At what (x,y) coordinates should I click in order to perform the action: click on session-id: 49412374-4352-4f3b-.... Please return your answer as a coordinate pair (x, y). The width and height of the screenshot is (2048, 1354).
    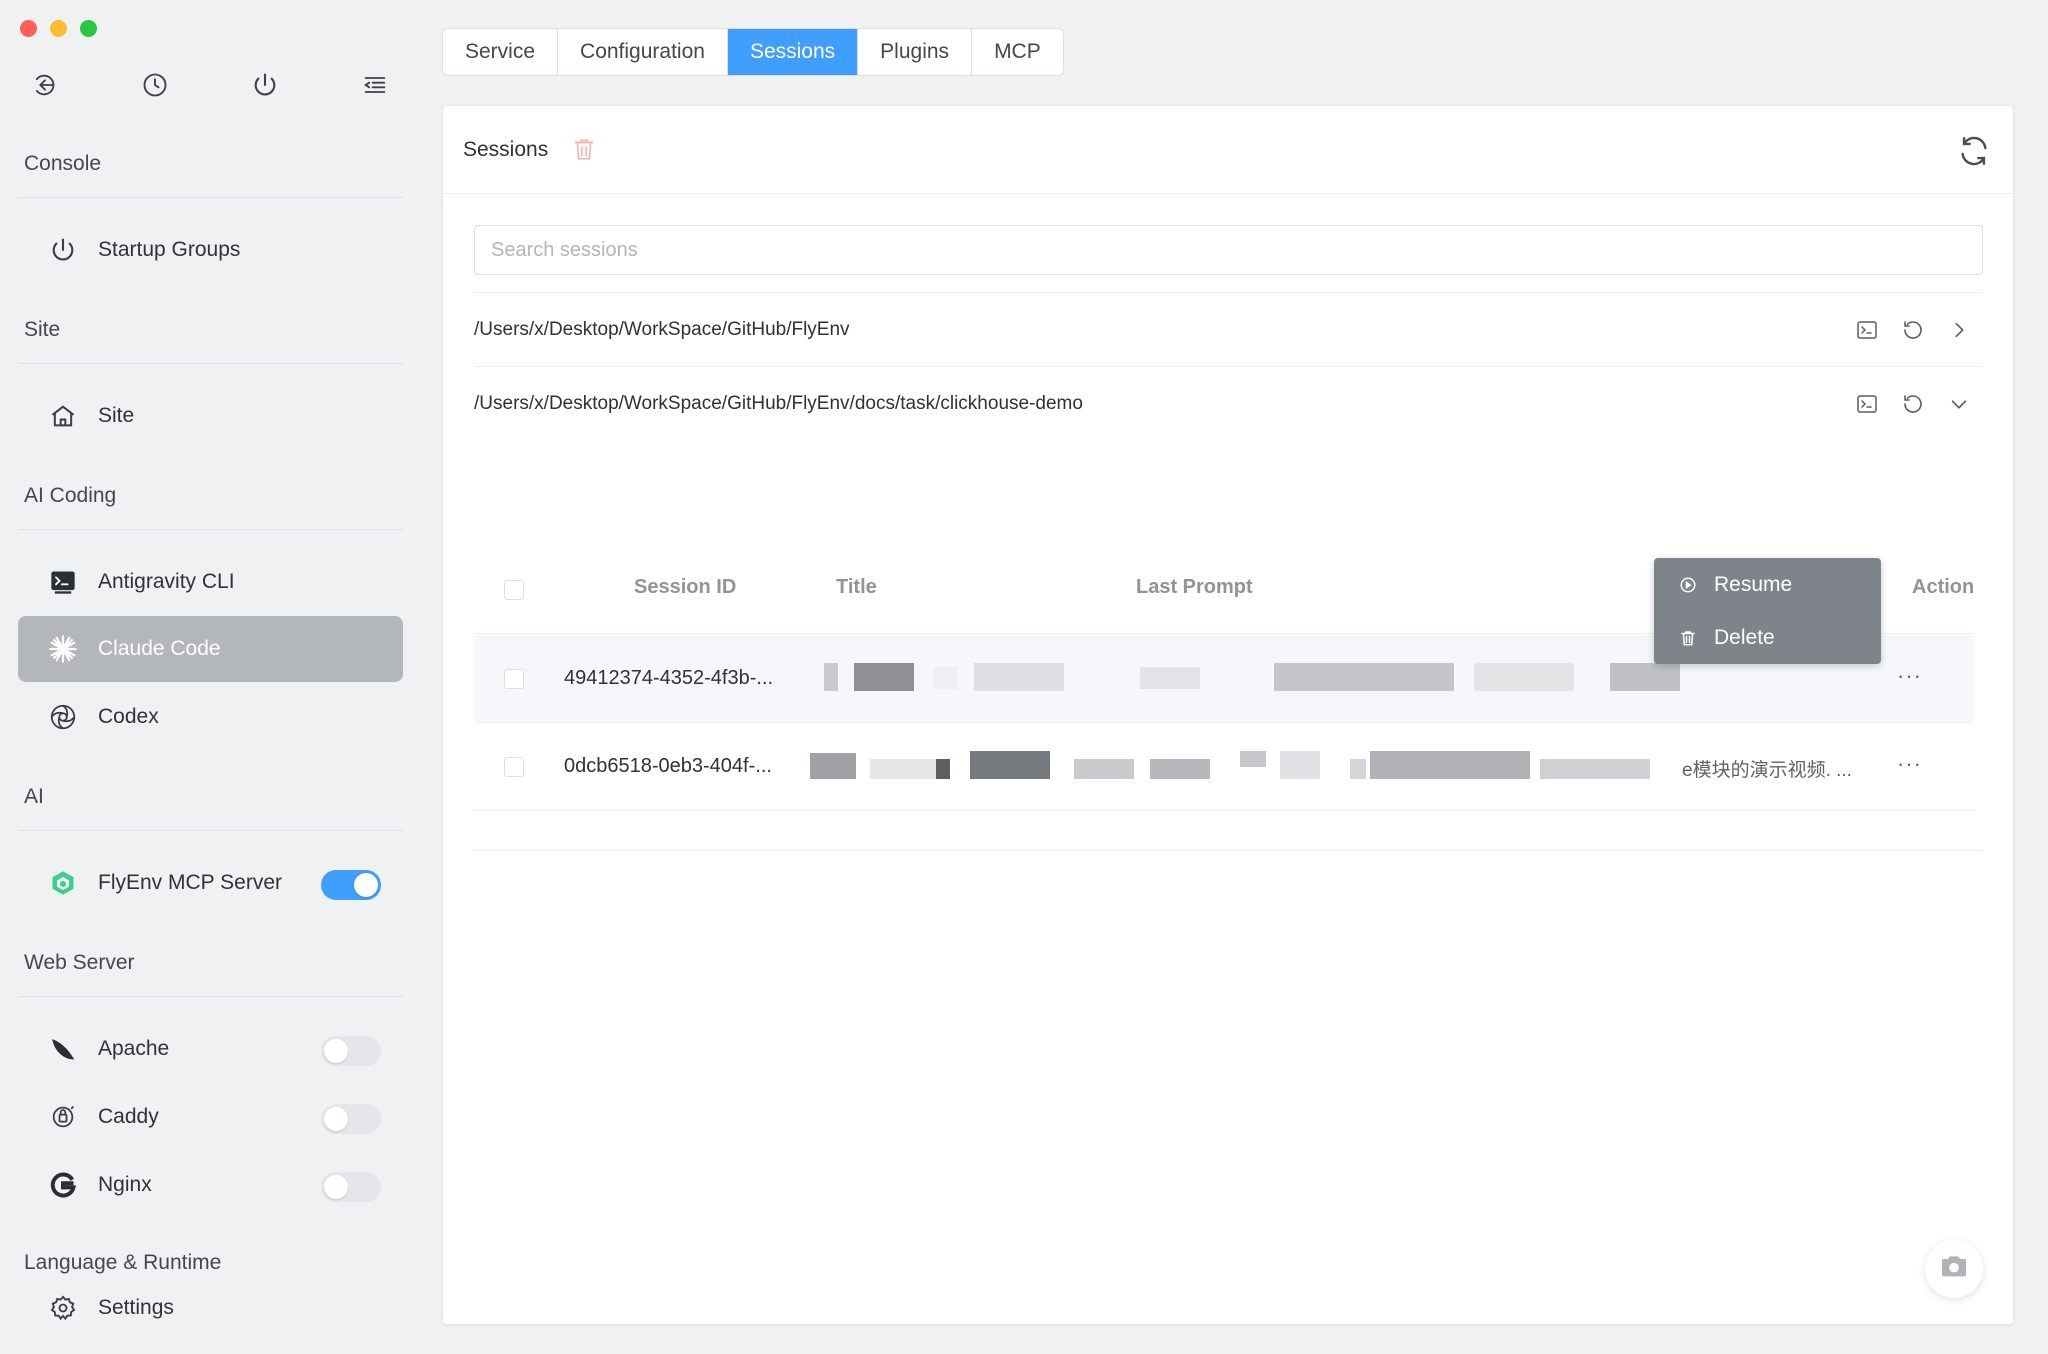
    Looking at the image, I should click on (669, 678).